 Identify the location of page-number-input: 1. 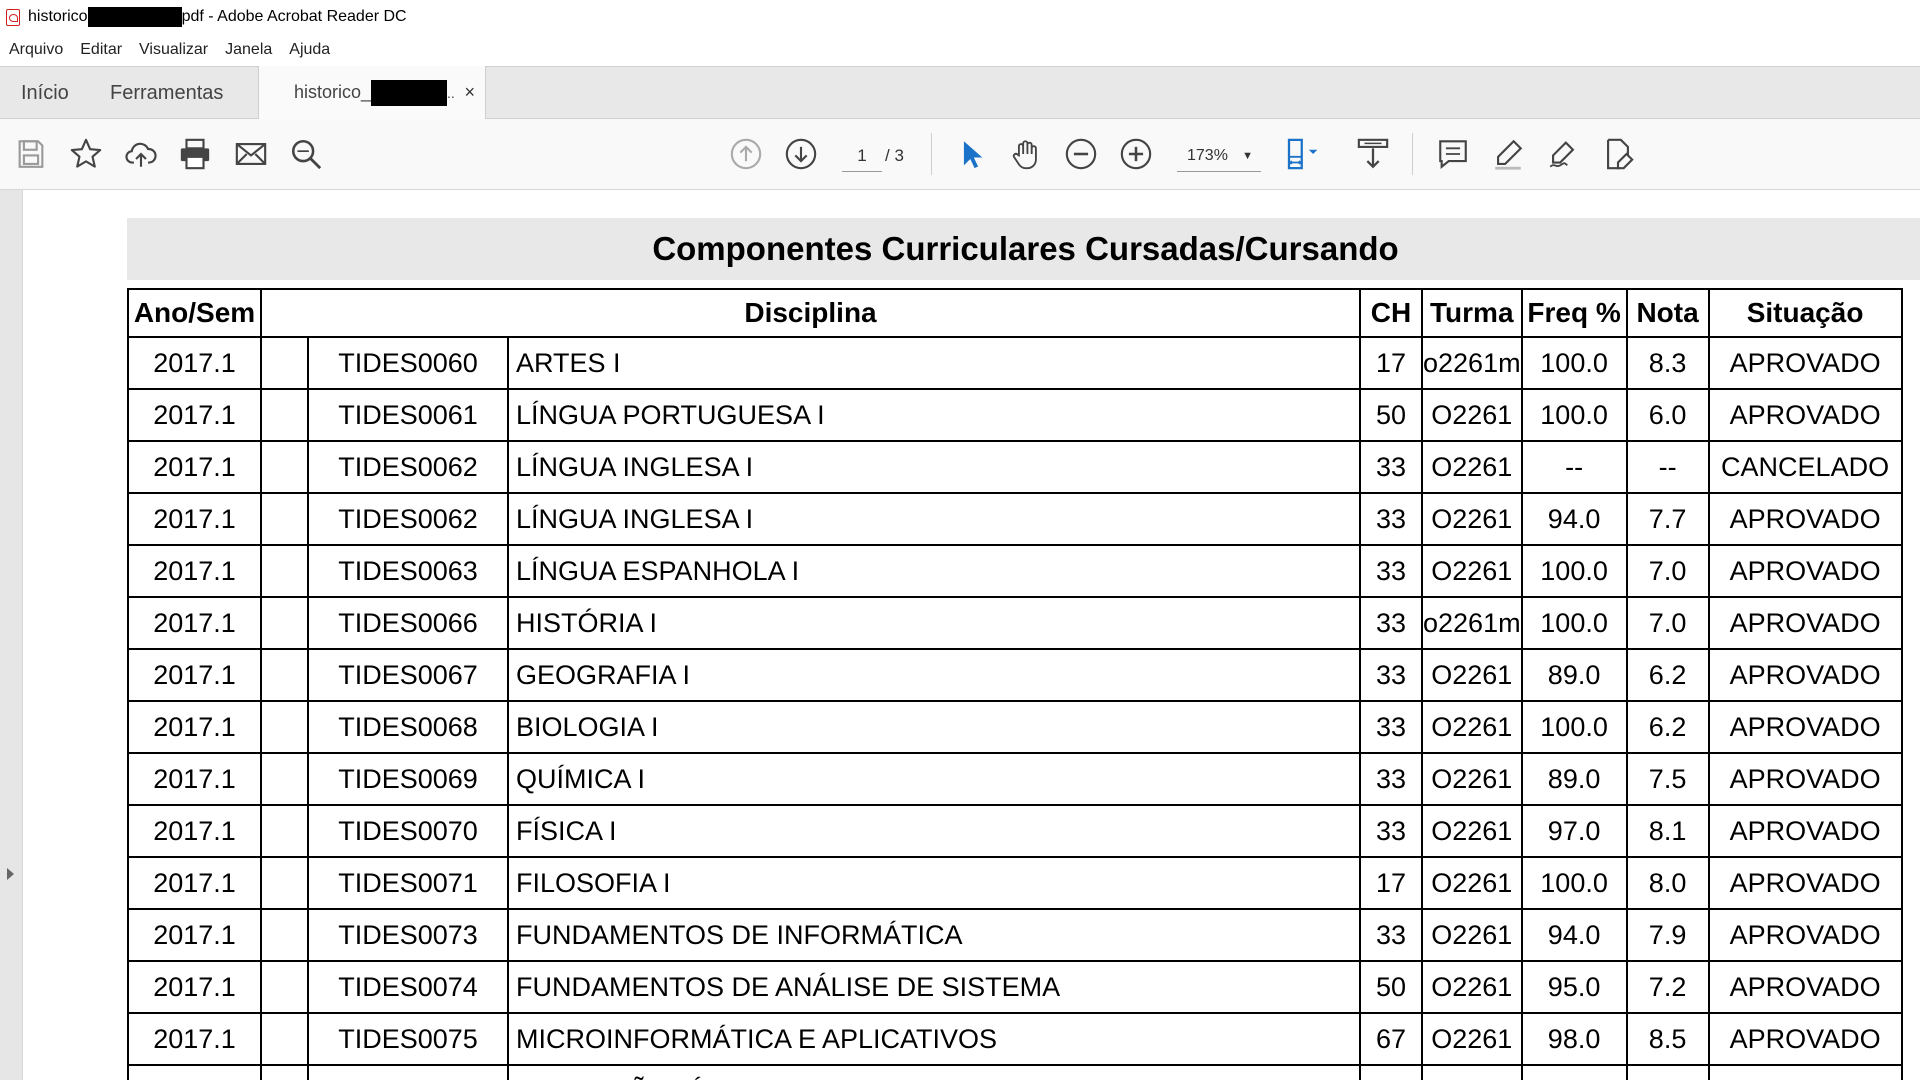
(862, 156).